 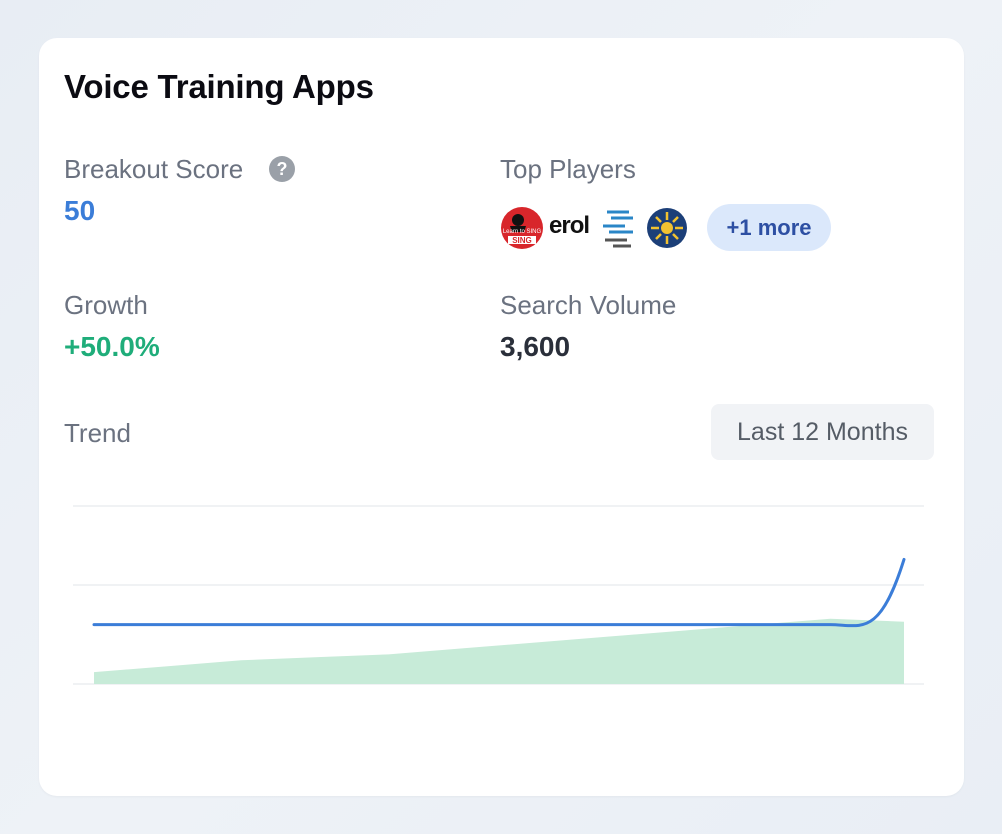 I want to click on logo-text-learn: Learn to SING, so click(x=522, y=232).